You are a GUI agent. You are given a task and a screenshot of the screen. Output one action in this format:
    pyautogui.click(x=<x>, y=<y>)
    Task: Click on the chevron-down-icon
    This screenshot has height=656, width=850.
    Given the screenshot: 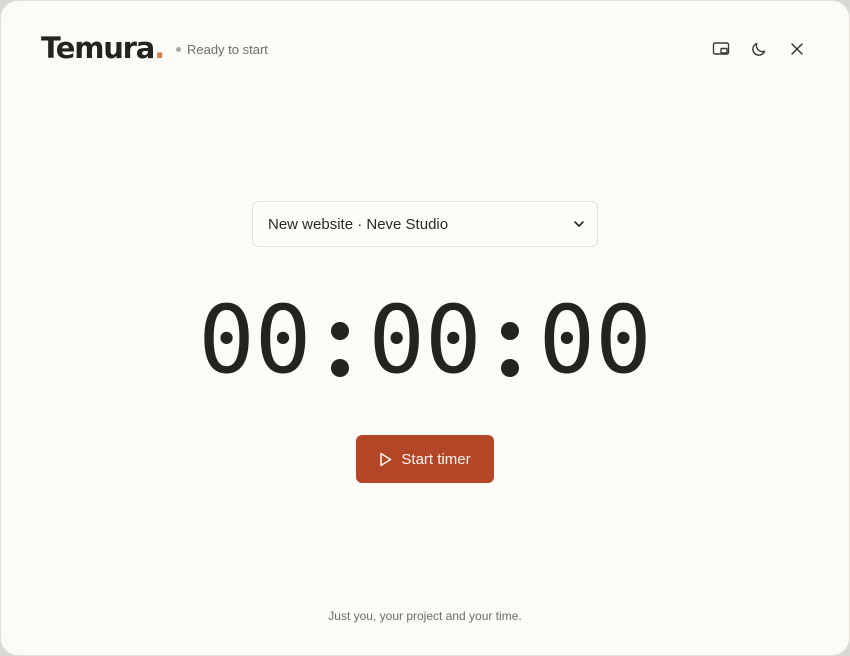 What is the action you would take?
    pyautogui.click(x=579, y=224)
    